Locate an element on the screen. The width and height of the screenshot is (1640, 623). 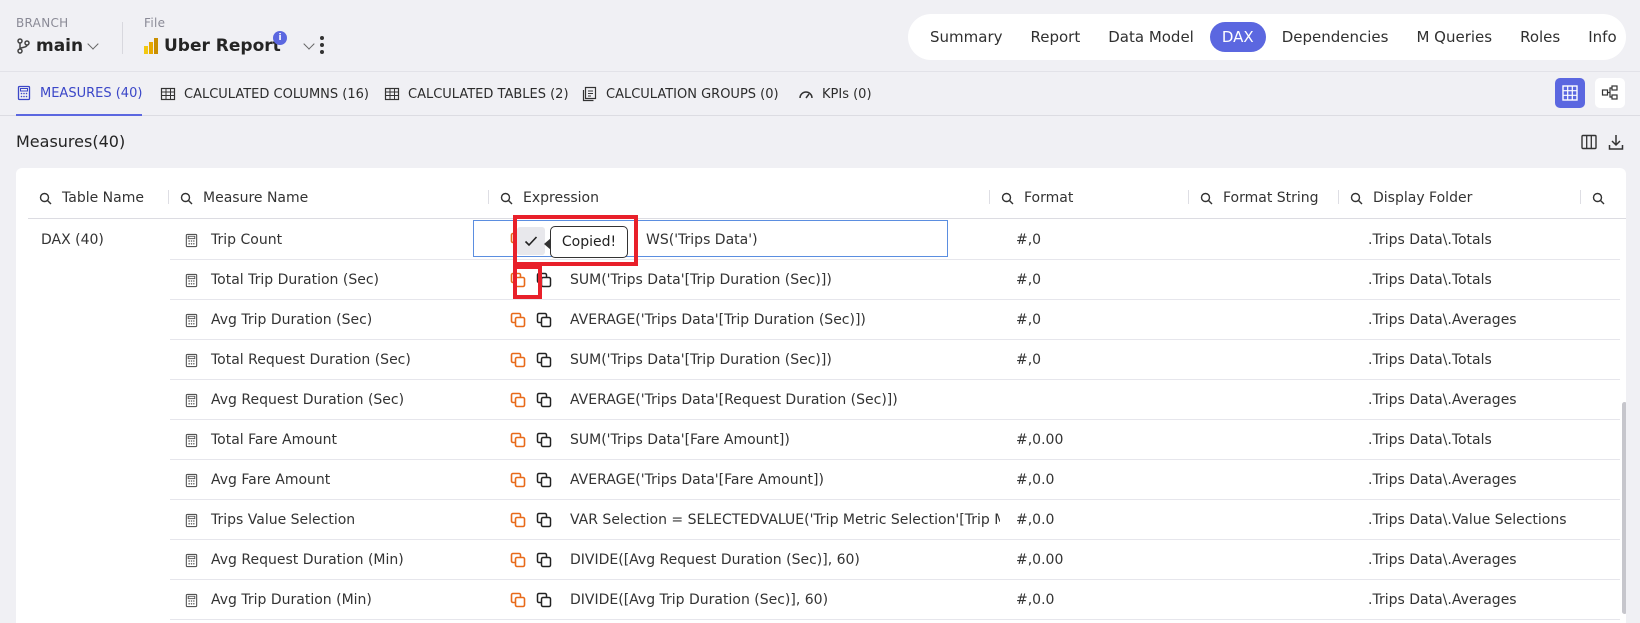
column-header-label: Format is located at coordinates (1049, 198).